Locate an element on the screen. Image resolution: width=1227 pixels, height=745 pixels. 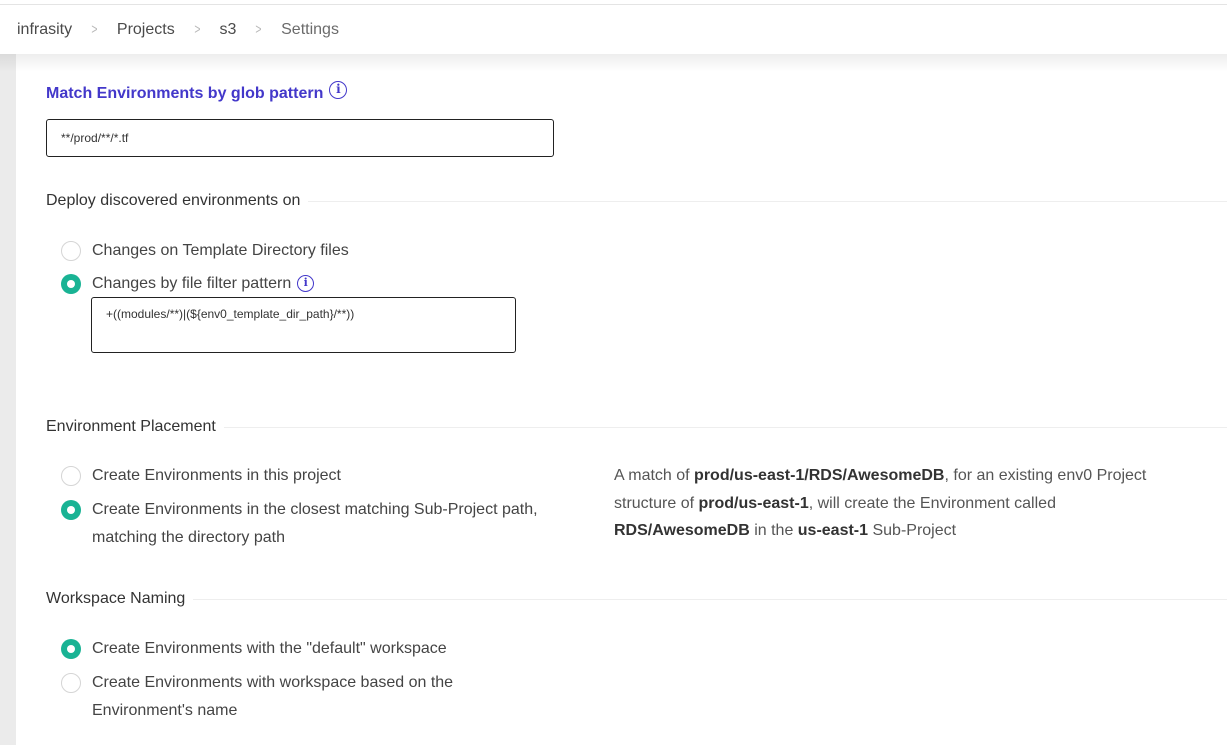
breadcrumb-project: s3 is located at coordinates (227, 30).